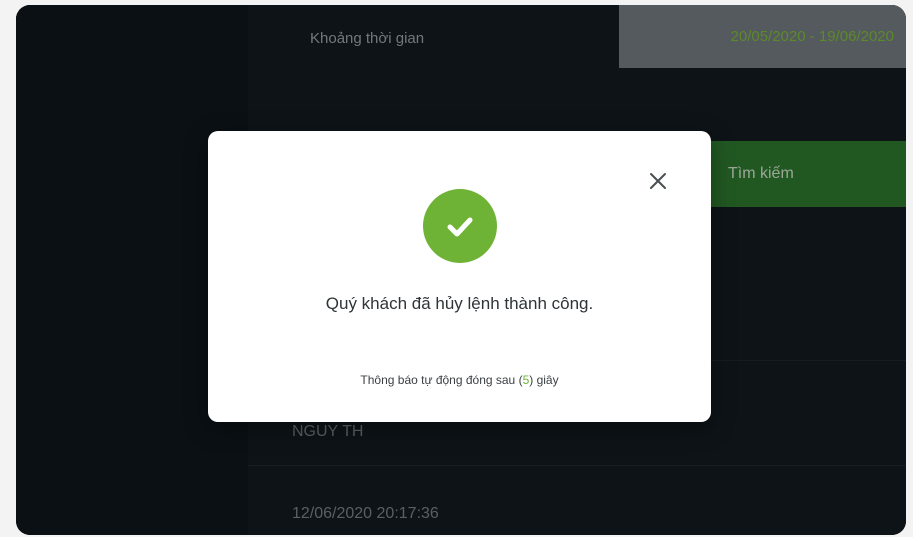 The image size is (913, 537). What do you see at coordinates (441, 380) in the screenshot?
I see `auto-close-prefix: Thông báo tự động đóng sau (` at bounding box center [441, 380].